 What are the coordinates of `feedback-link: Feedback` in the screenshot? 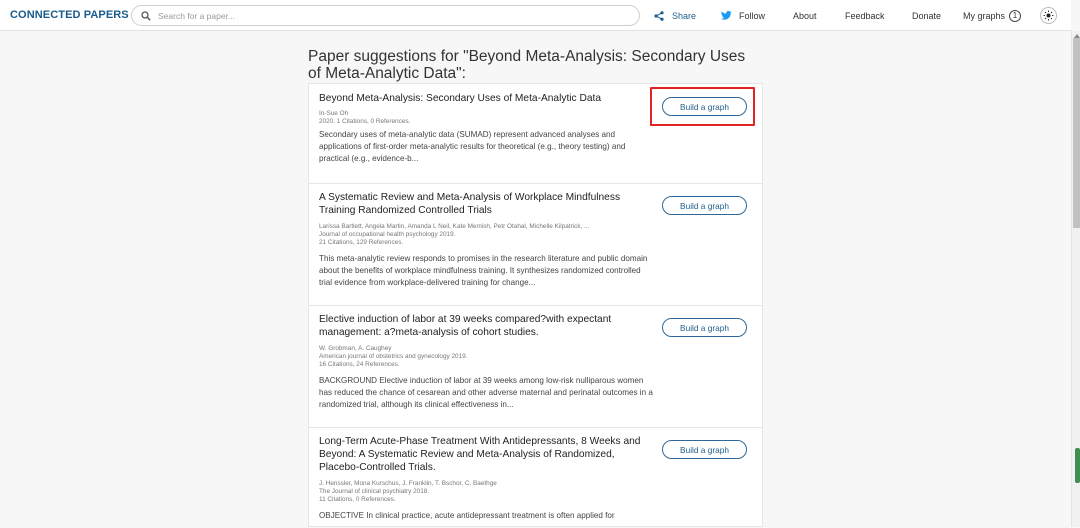 It's located at (865, 15).